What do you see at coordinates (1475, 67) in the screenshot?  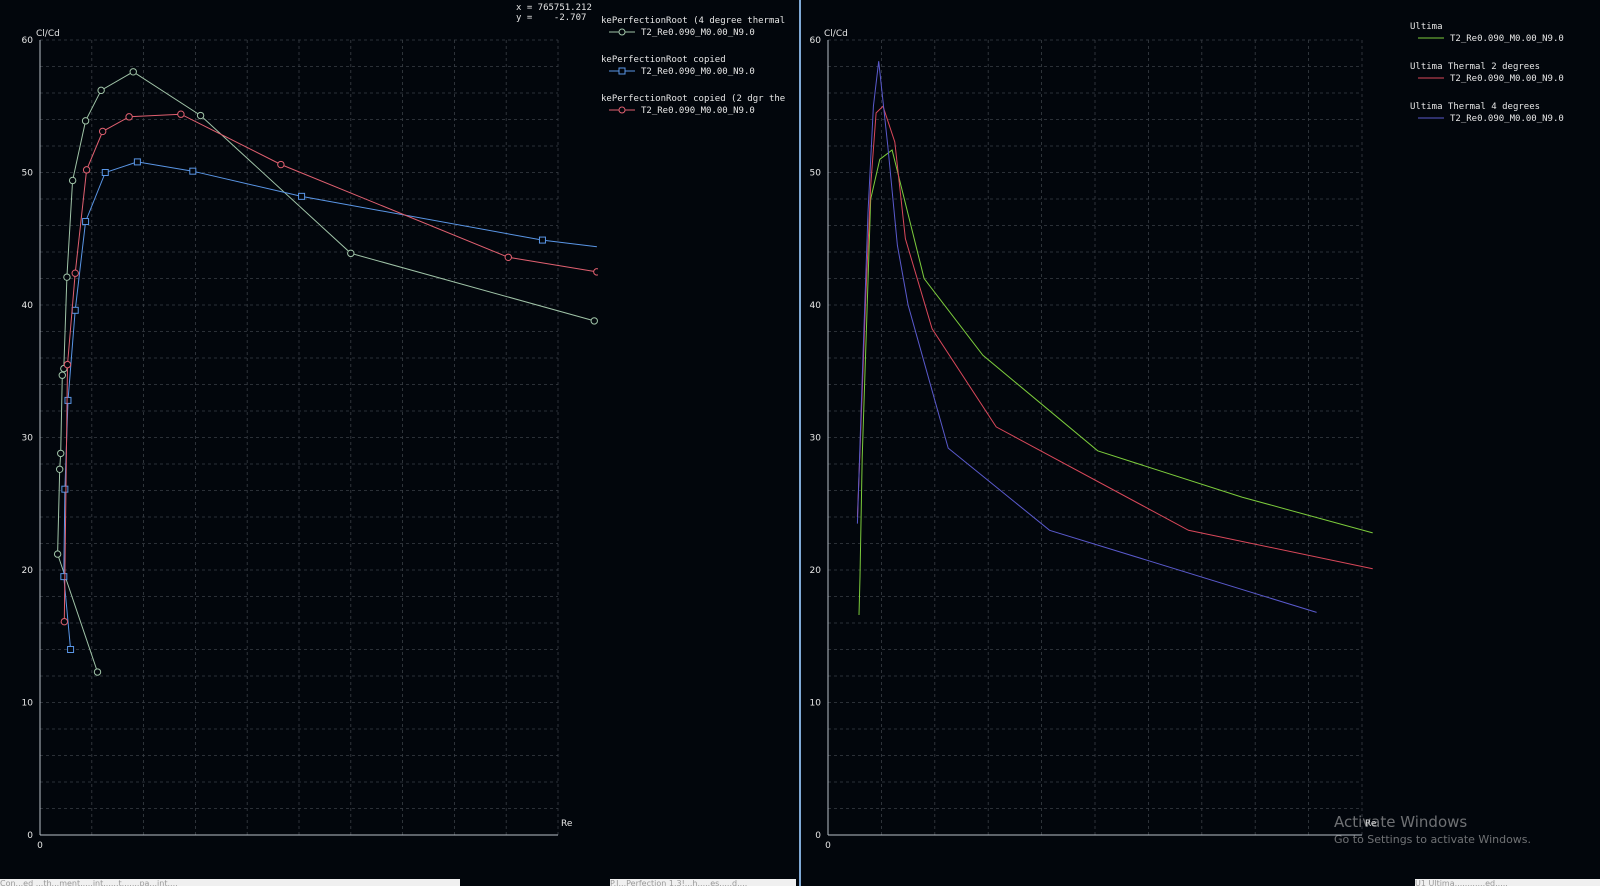 I see `legend-group-label: Ultima Thermal 2 degrees` at bounding box center [1475, 67].